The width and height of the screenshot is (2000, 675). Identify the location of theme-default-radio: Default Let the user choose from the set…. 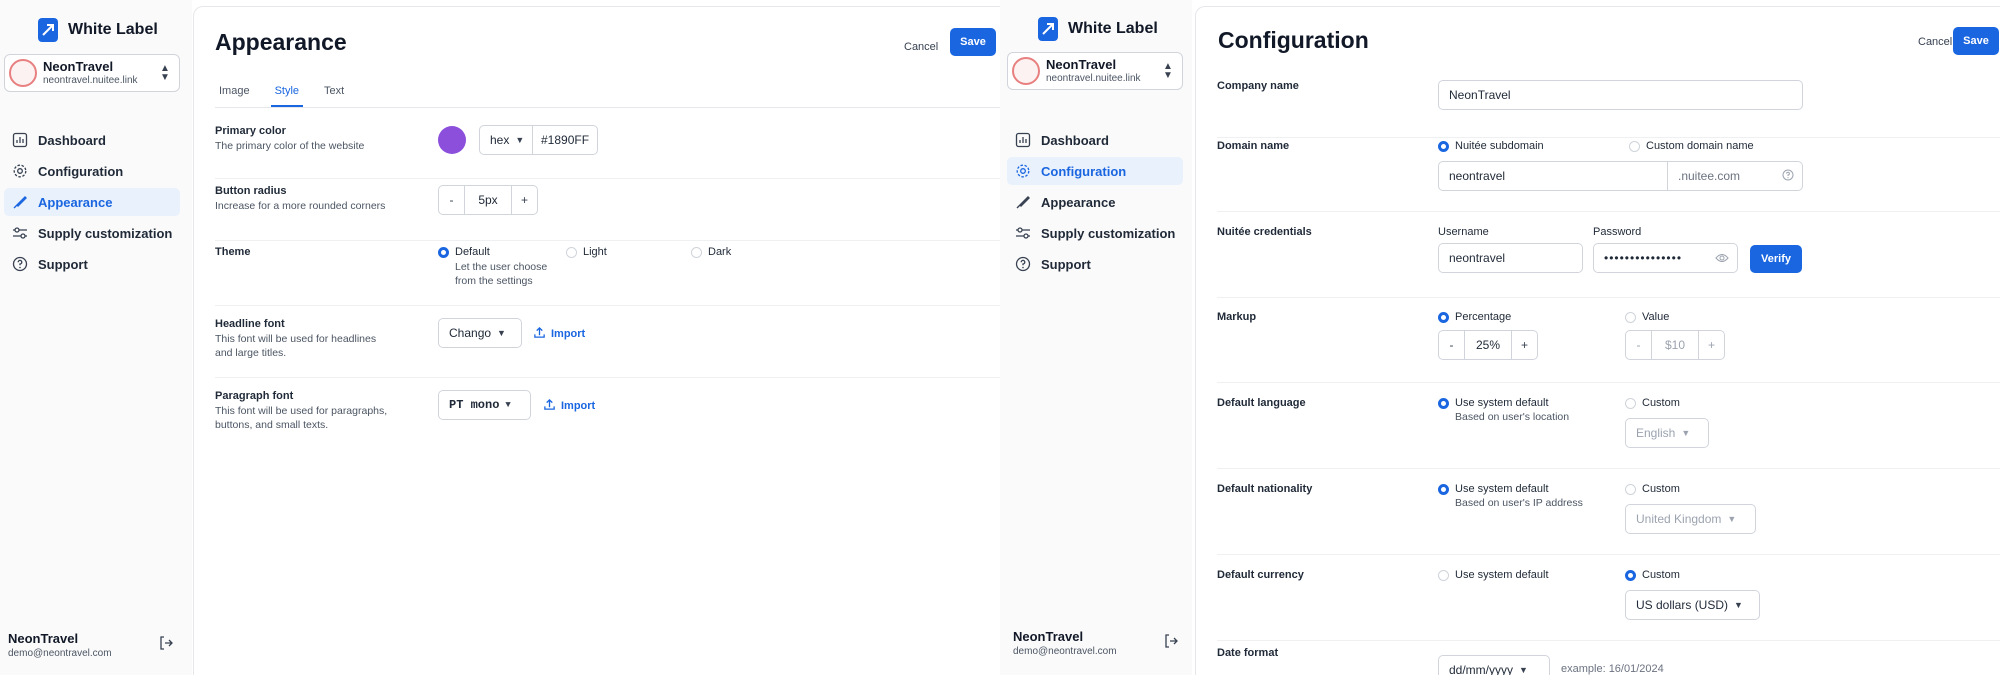
(492, 267).